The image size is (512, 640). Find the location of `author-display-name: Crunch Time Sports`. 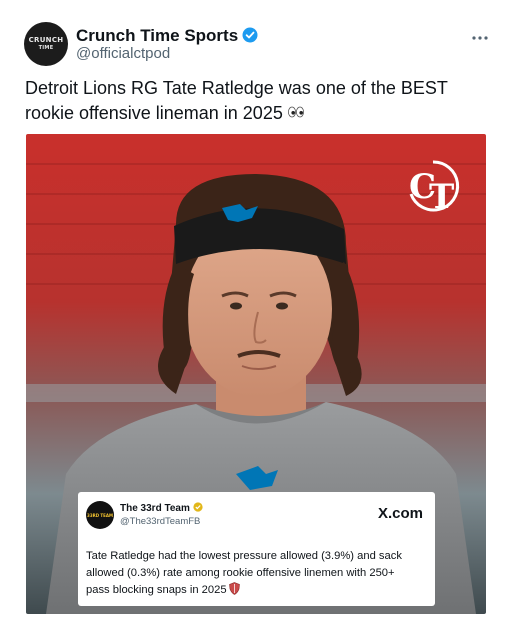

author-display-name: Crunch Time Sports is located at coordinates (157, 35).